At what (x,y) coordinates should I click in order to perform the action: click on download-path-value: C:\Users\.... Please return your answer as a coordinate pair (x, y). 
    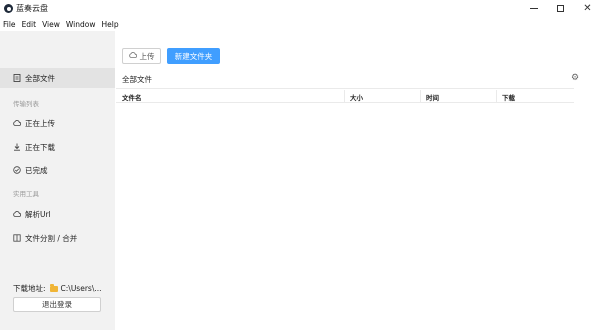
    Looking at the image, I should click on (81, 288).